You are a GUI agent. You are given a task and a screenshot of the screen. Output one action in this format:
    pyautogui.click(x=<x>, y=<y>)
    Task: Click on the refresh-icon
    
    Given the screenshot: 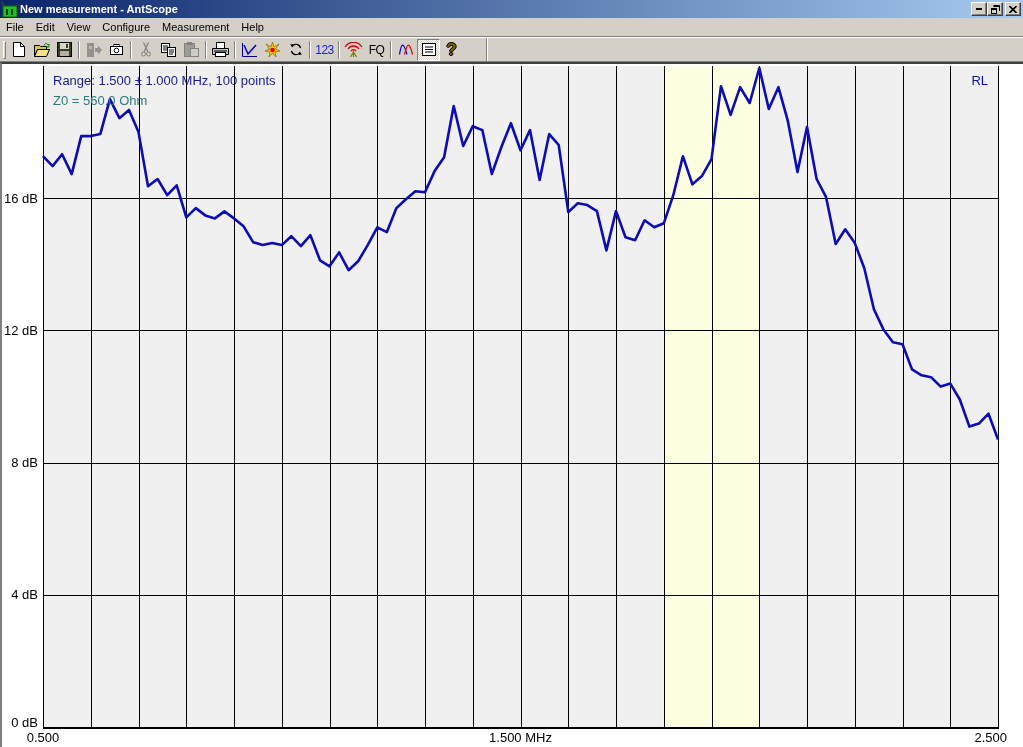 What is the action you would take?
    pyautogui.click(x=295, y=49)
    